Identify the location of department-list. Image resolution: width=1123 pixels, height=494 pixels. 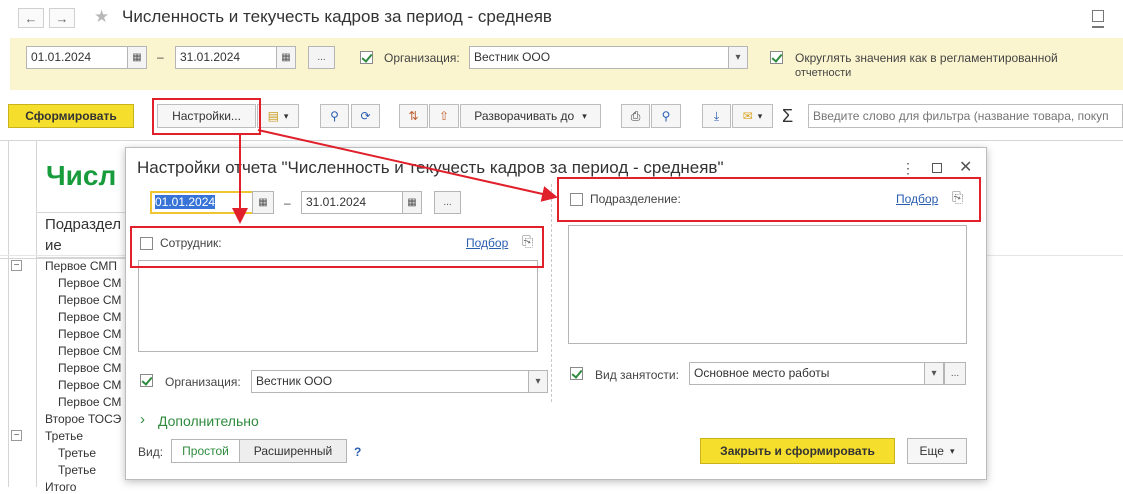
(767, 284).